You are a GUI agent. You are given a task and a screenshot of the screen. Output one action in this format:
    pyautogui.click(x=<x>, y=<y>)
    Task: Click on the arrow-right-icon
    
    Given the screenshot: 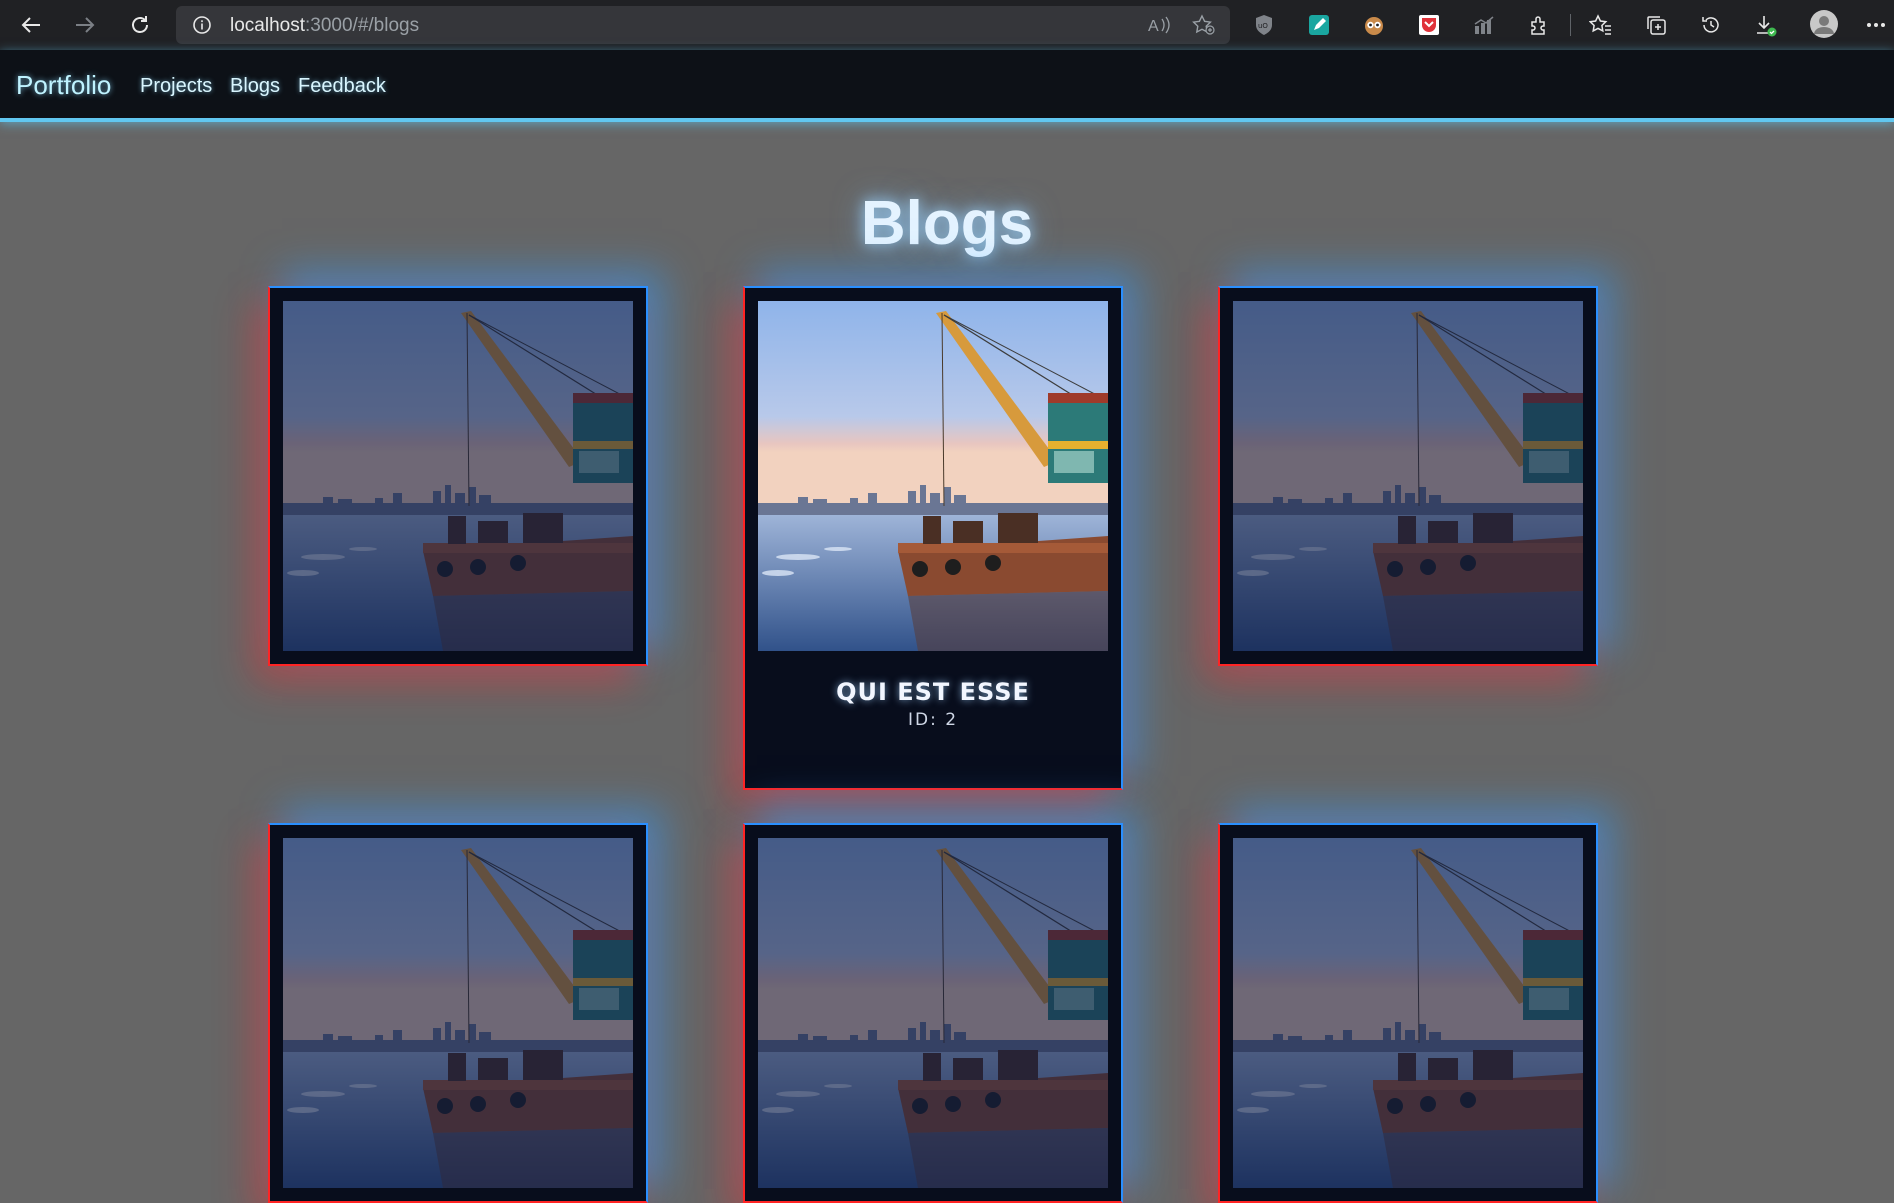 What is the action you would take?
    pyautogui.click(x=85, y=25)
    